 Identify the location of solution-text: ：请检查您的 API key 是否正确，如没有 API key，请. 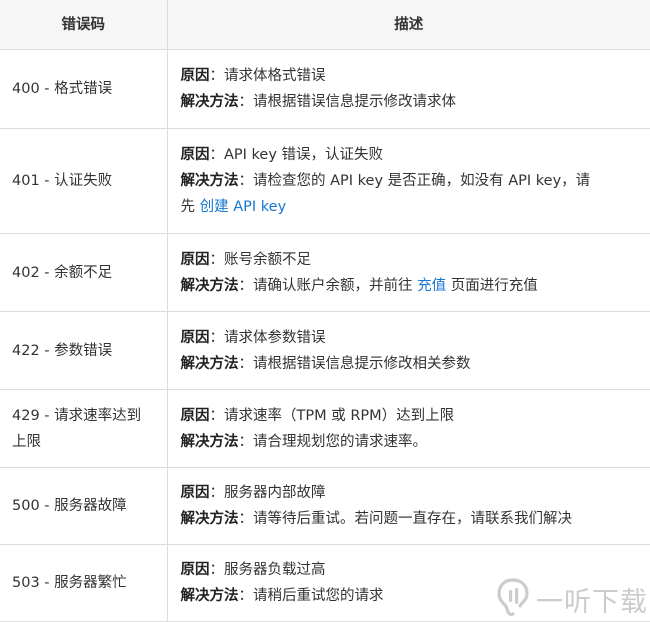
(414, 181).